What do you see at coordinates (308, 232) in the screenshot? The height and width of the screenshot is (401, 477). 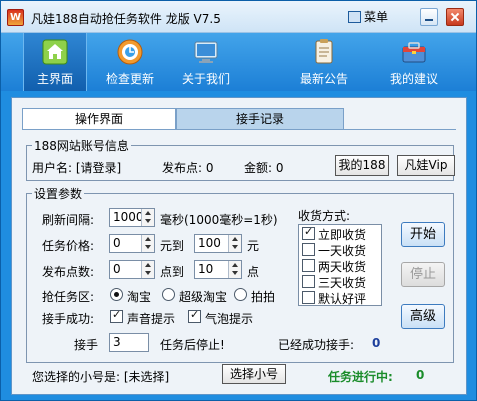 I see `receive-option-immediate-checkbox` at bounding box center [308, 232].